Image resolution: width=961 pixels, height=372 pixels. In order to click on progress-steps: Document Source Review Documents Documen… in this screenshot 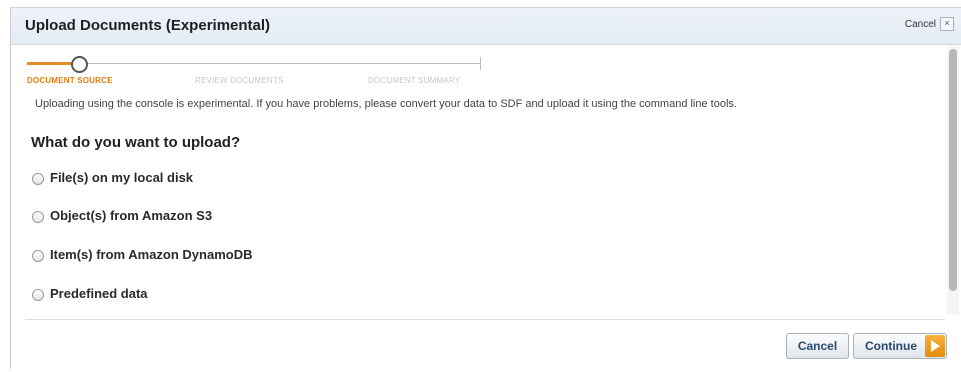, I will do `click(257, 70)`.